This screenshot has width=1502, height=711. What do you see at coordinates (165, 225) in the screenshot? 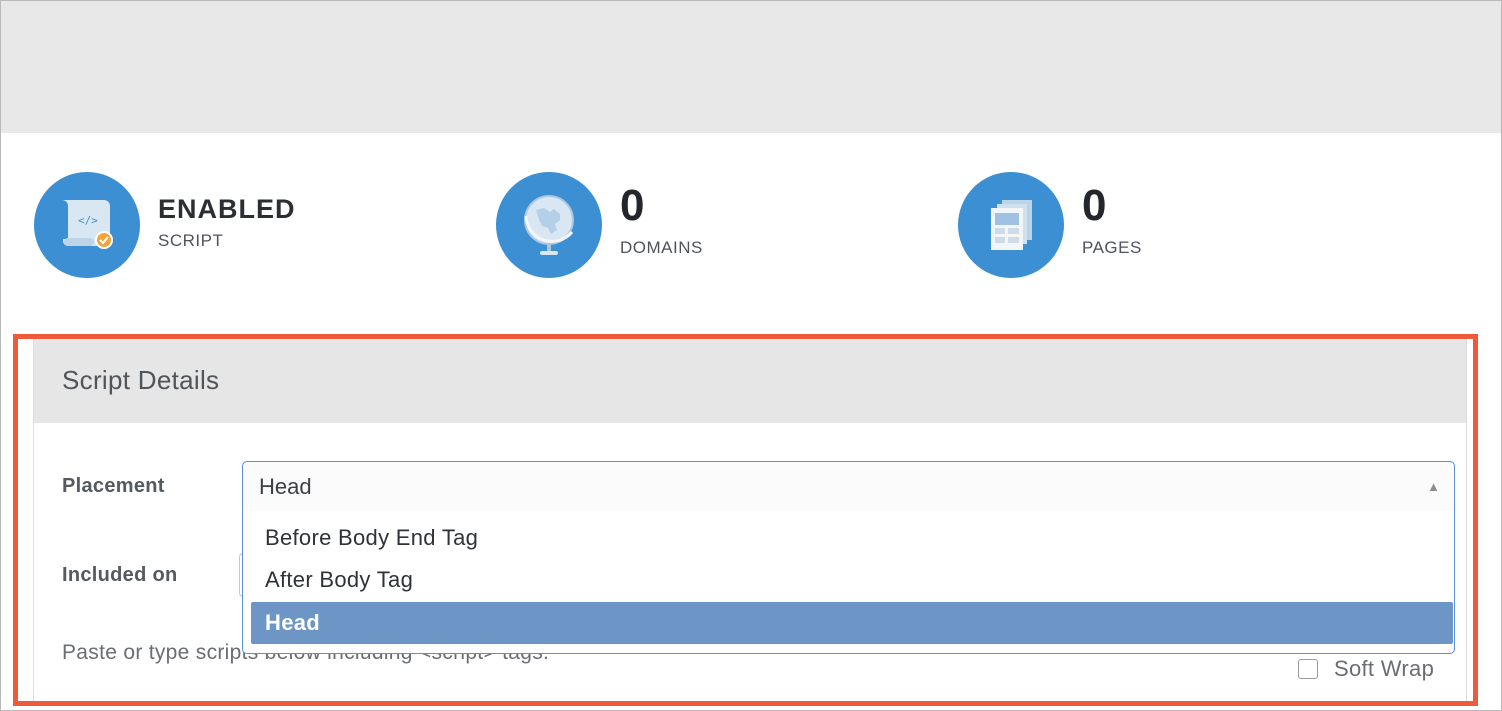
I see `stat-script: </> ENABLED SCRIPT` at bounding box center [165, 225].